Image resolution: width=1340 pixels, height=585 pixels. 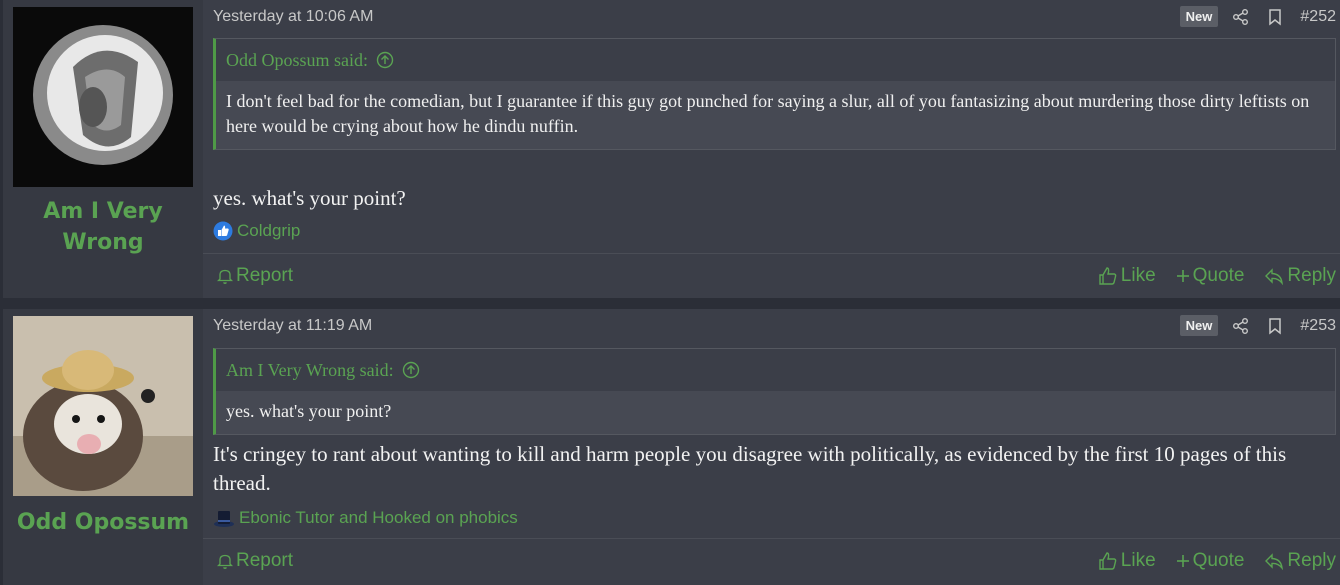 What do you see at coordinates (103, 227) in the screenshot?
I see `username: Am I Very Wrong` at bounding box center [103, 227].